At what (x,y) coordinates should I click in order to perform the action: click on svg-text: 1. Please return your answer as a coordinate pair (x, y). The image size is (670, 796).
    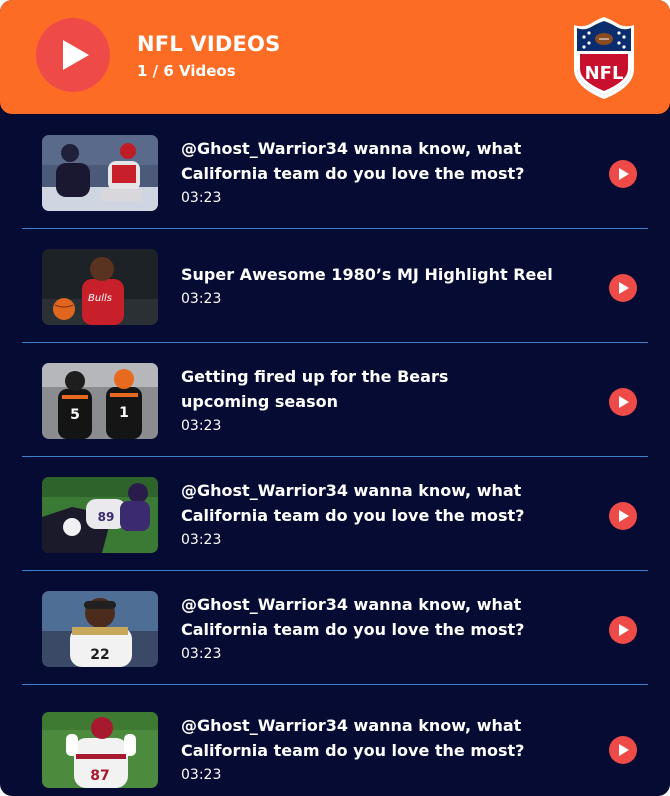
    Looking at the image, I should click on (124, 413).